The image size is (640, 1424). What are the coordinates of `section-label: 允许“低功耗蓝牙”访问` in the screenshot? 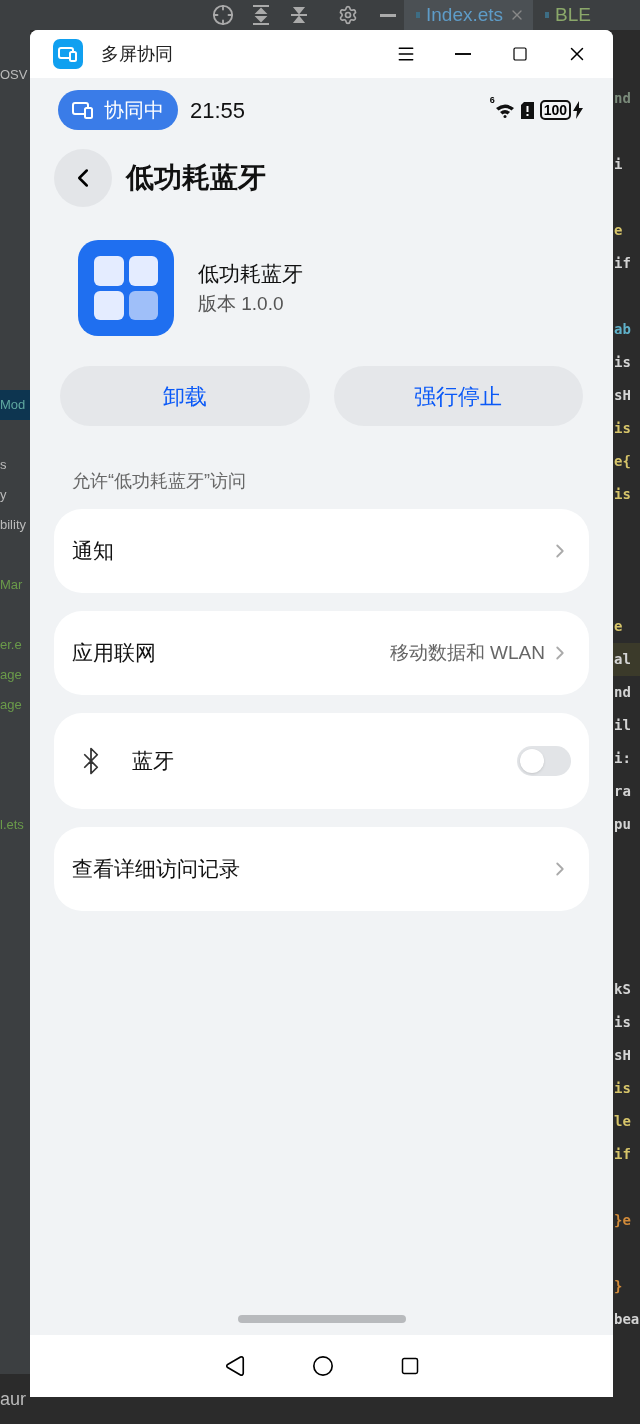 It's located at (159, 481).